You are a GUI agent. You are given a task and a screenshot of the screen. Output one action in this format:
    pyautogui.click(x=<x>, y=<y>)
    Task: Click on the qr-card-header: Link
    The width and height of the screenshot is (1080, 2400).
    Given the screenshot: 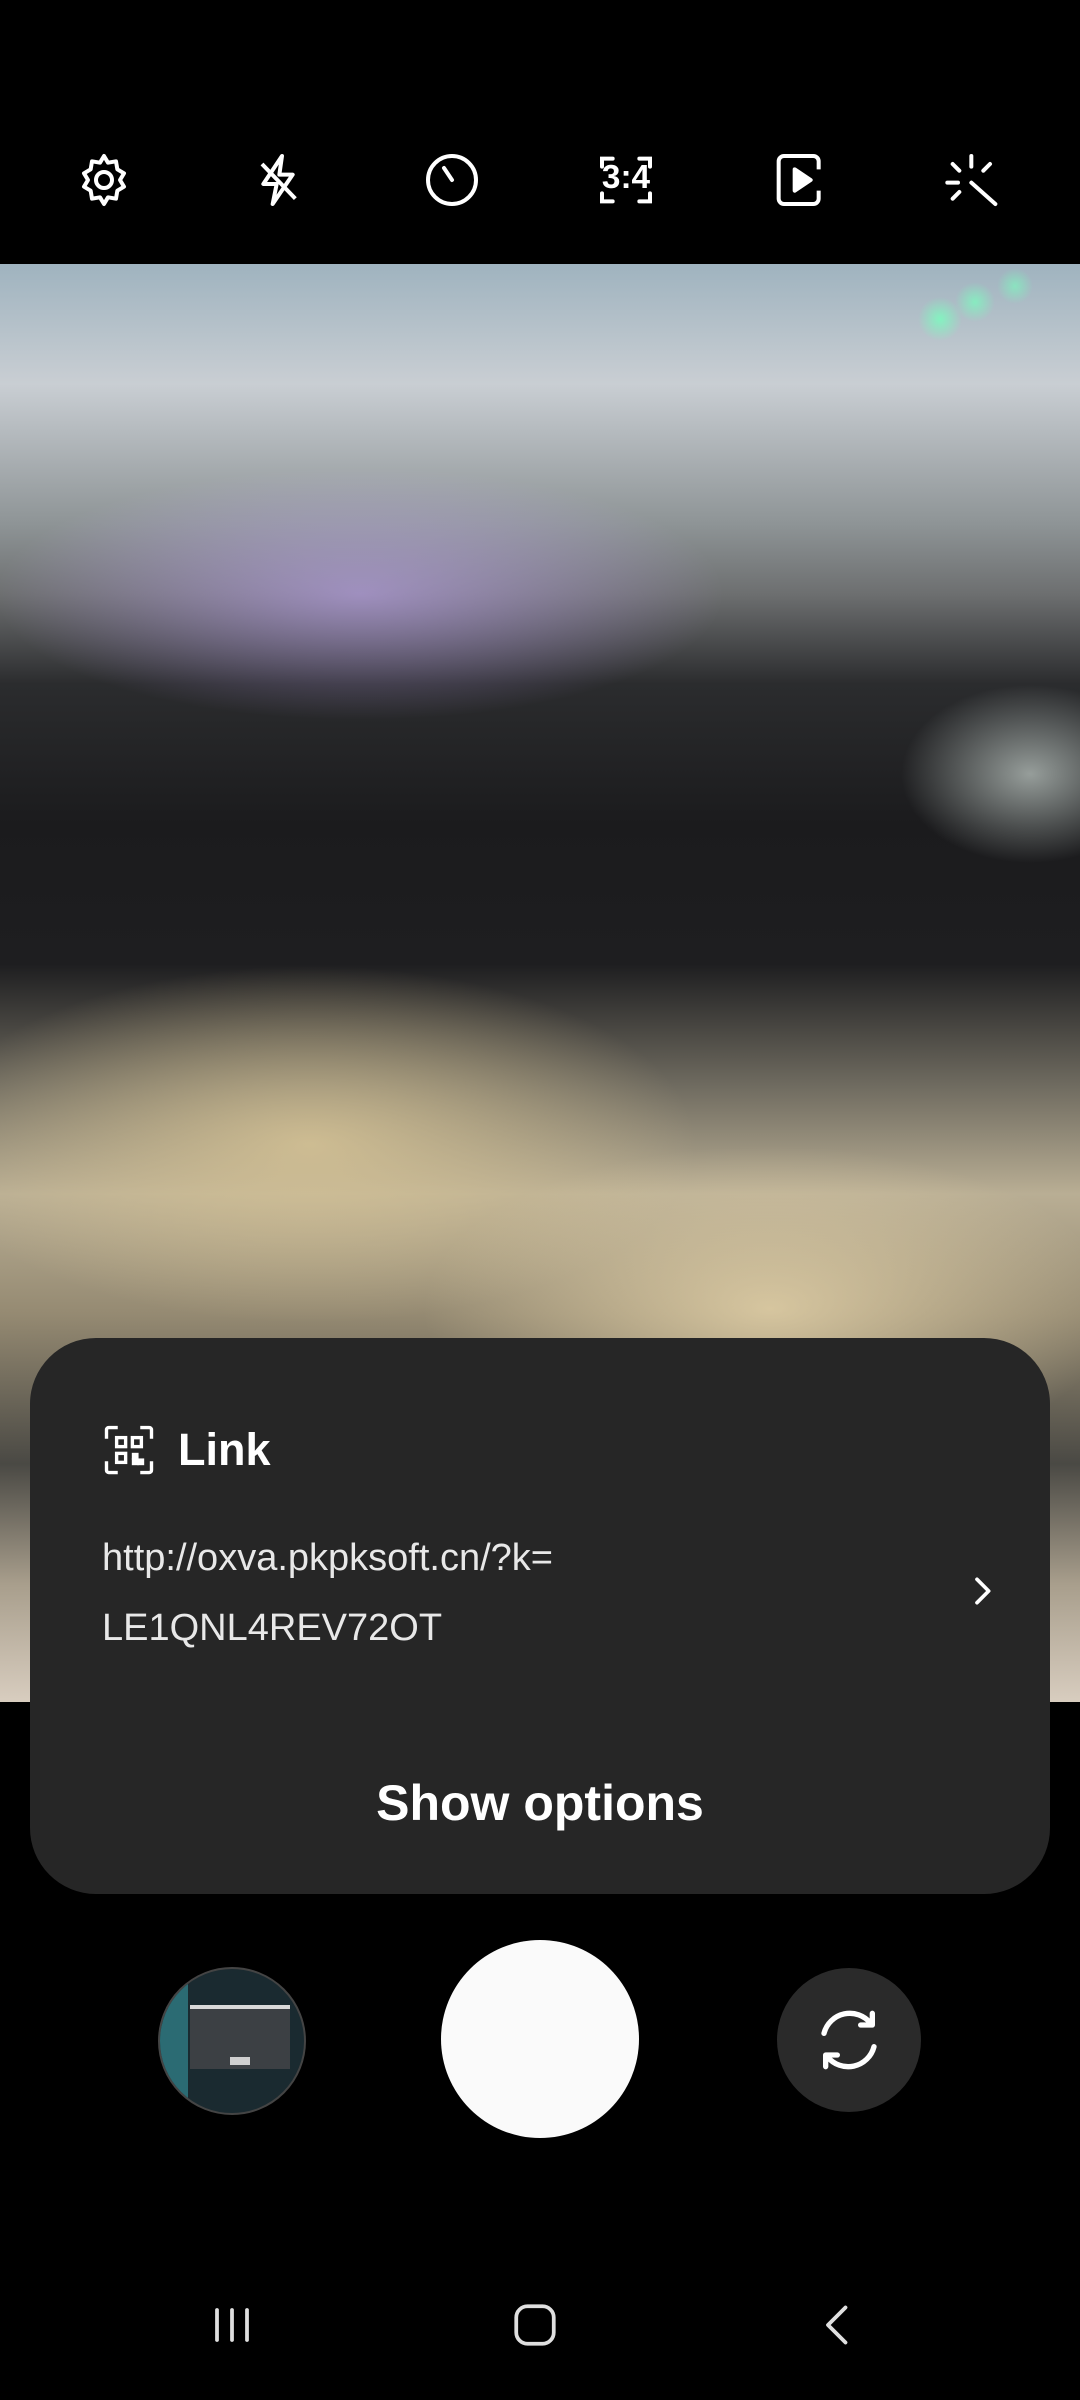 What is the action you would take?
    pyautogui.click(x=186, y=1450)
    